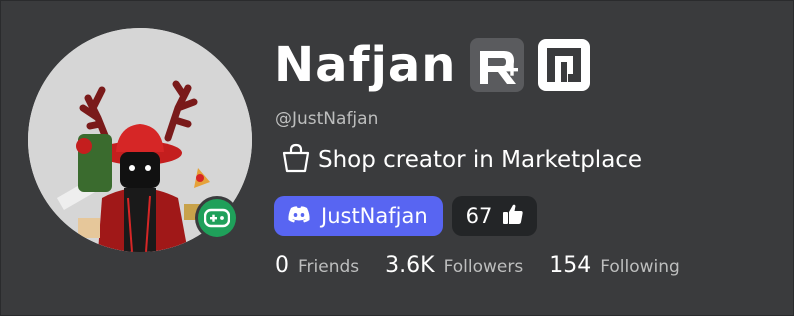 This screenshot has height=316, width=794. I want to click on vote-count: 67, so click(479, 216).